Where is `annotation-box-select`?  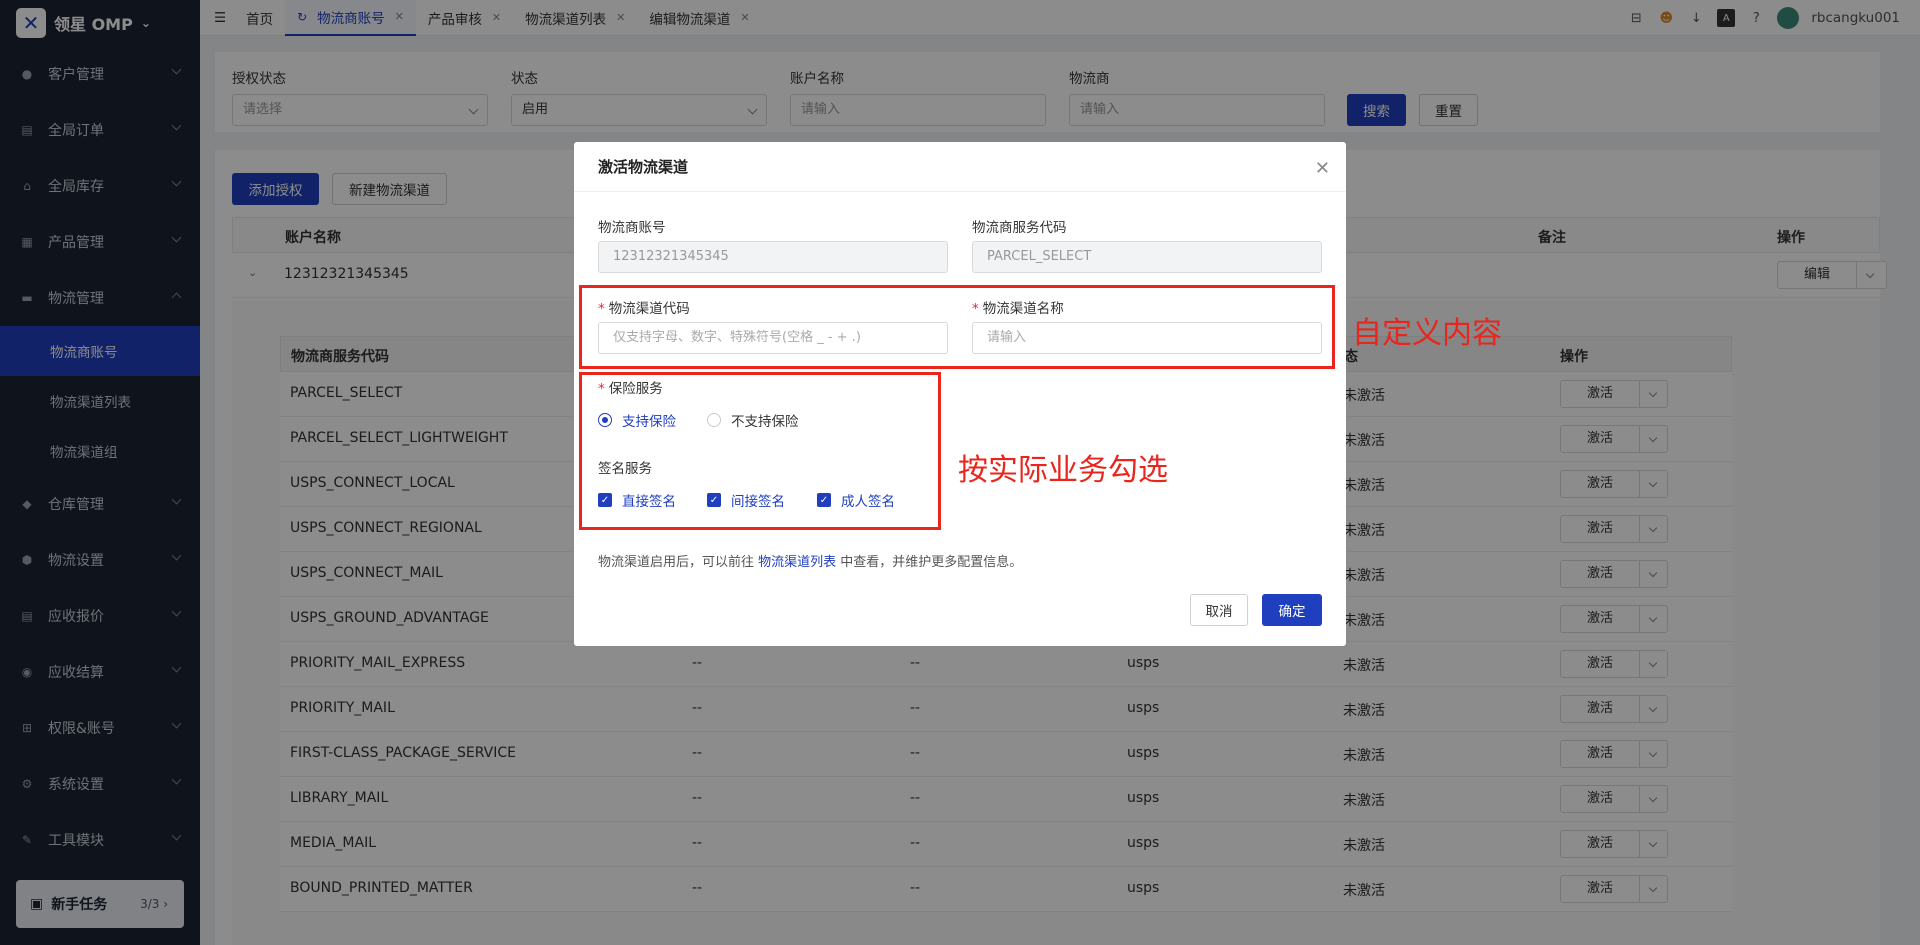
annotation-box-select is located at coordinates (760, 451).